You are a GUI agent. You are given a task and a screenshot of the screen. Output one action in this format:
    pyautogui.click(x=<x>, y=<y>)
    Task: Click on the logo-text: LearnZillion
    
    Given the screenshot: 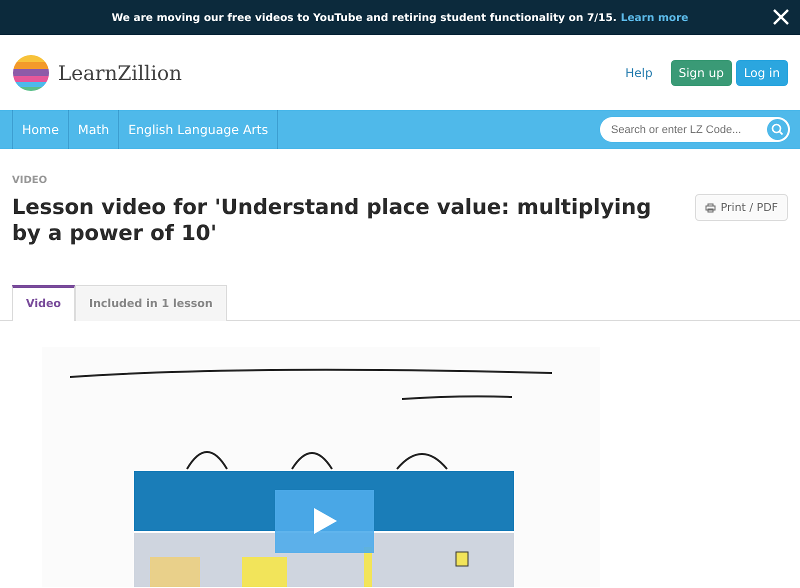 What is the action you would take?
    pyautogui.click(x=120, y=72)
    